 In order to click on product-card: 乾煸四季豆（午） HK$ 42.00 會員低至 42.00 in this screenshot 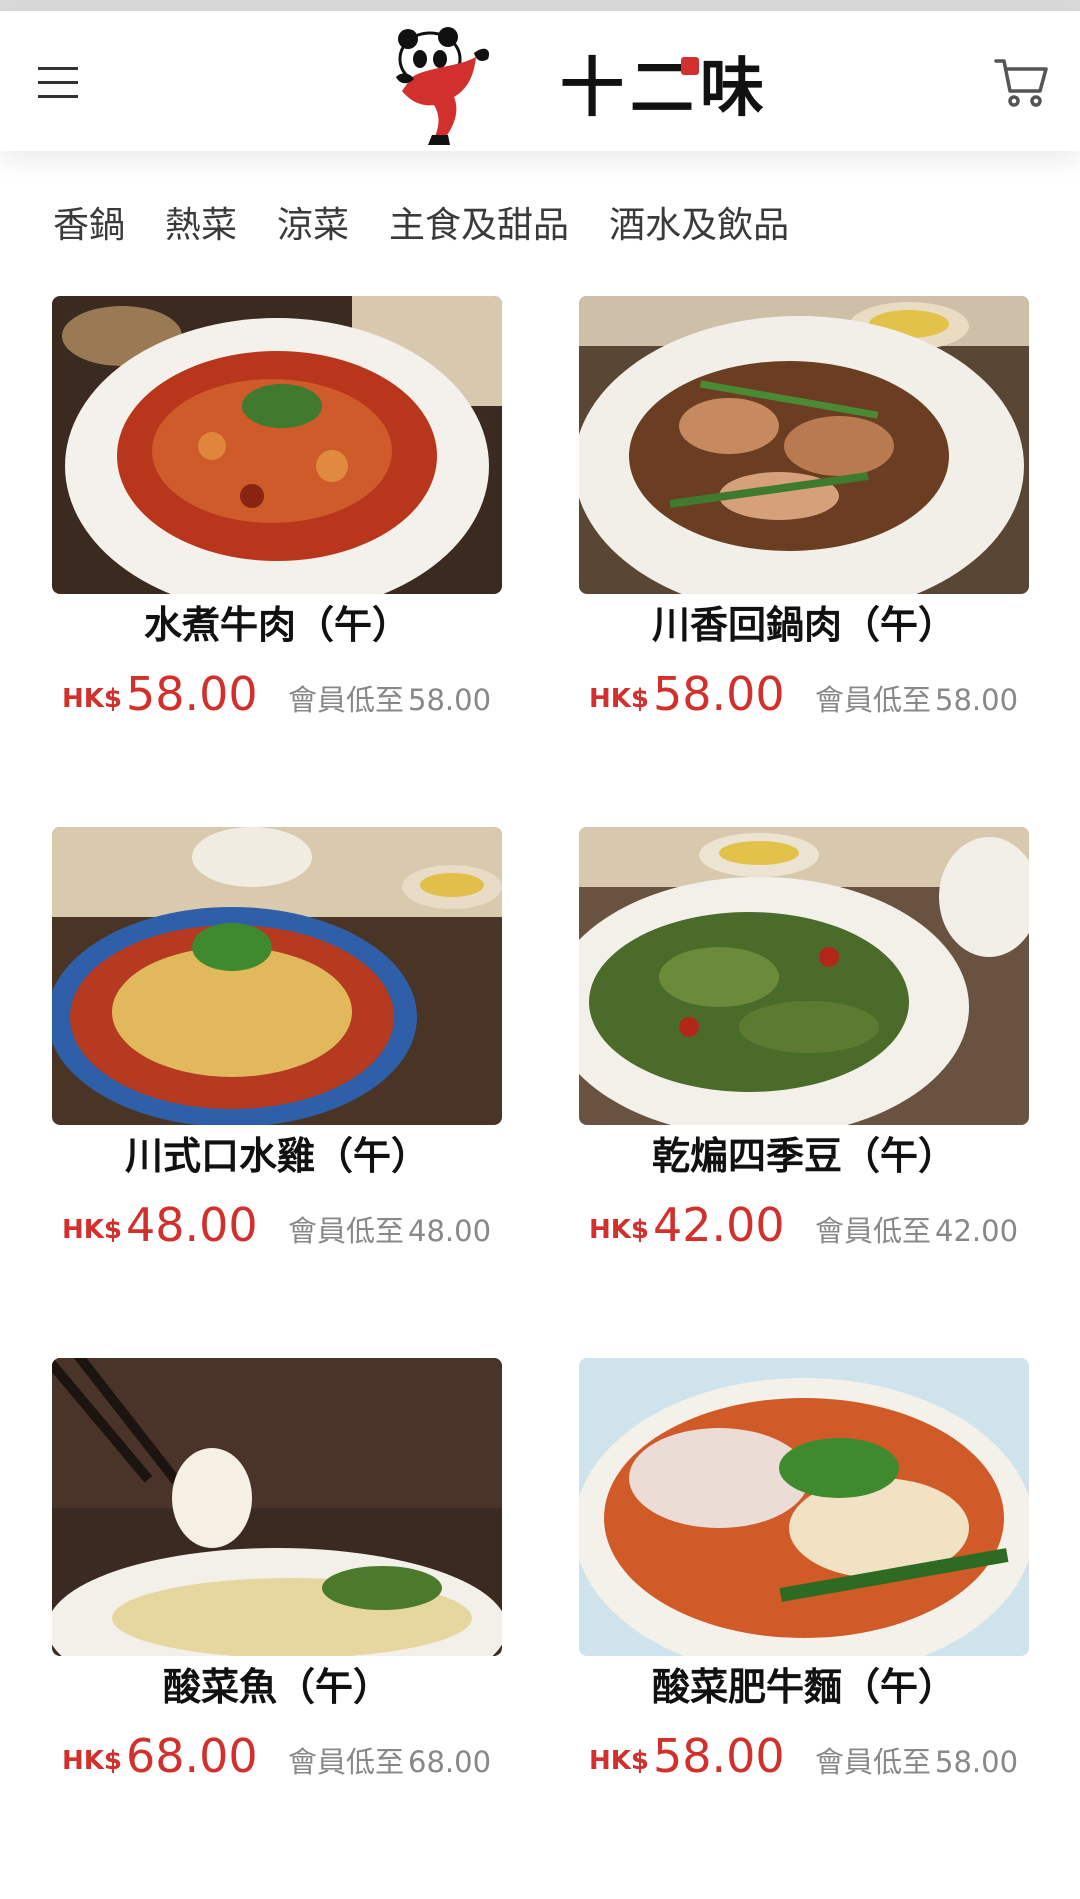, I will do `click(804, 1057)`.